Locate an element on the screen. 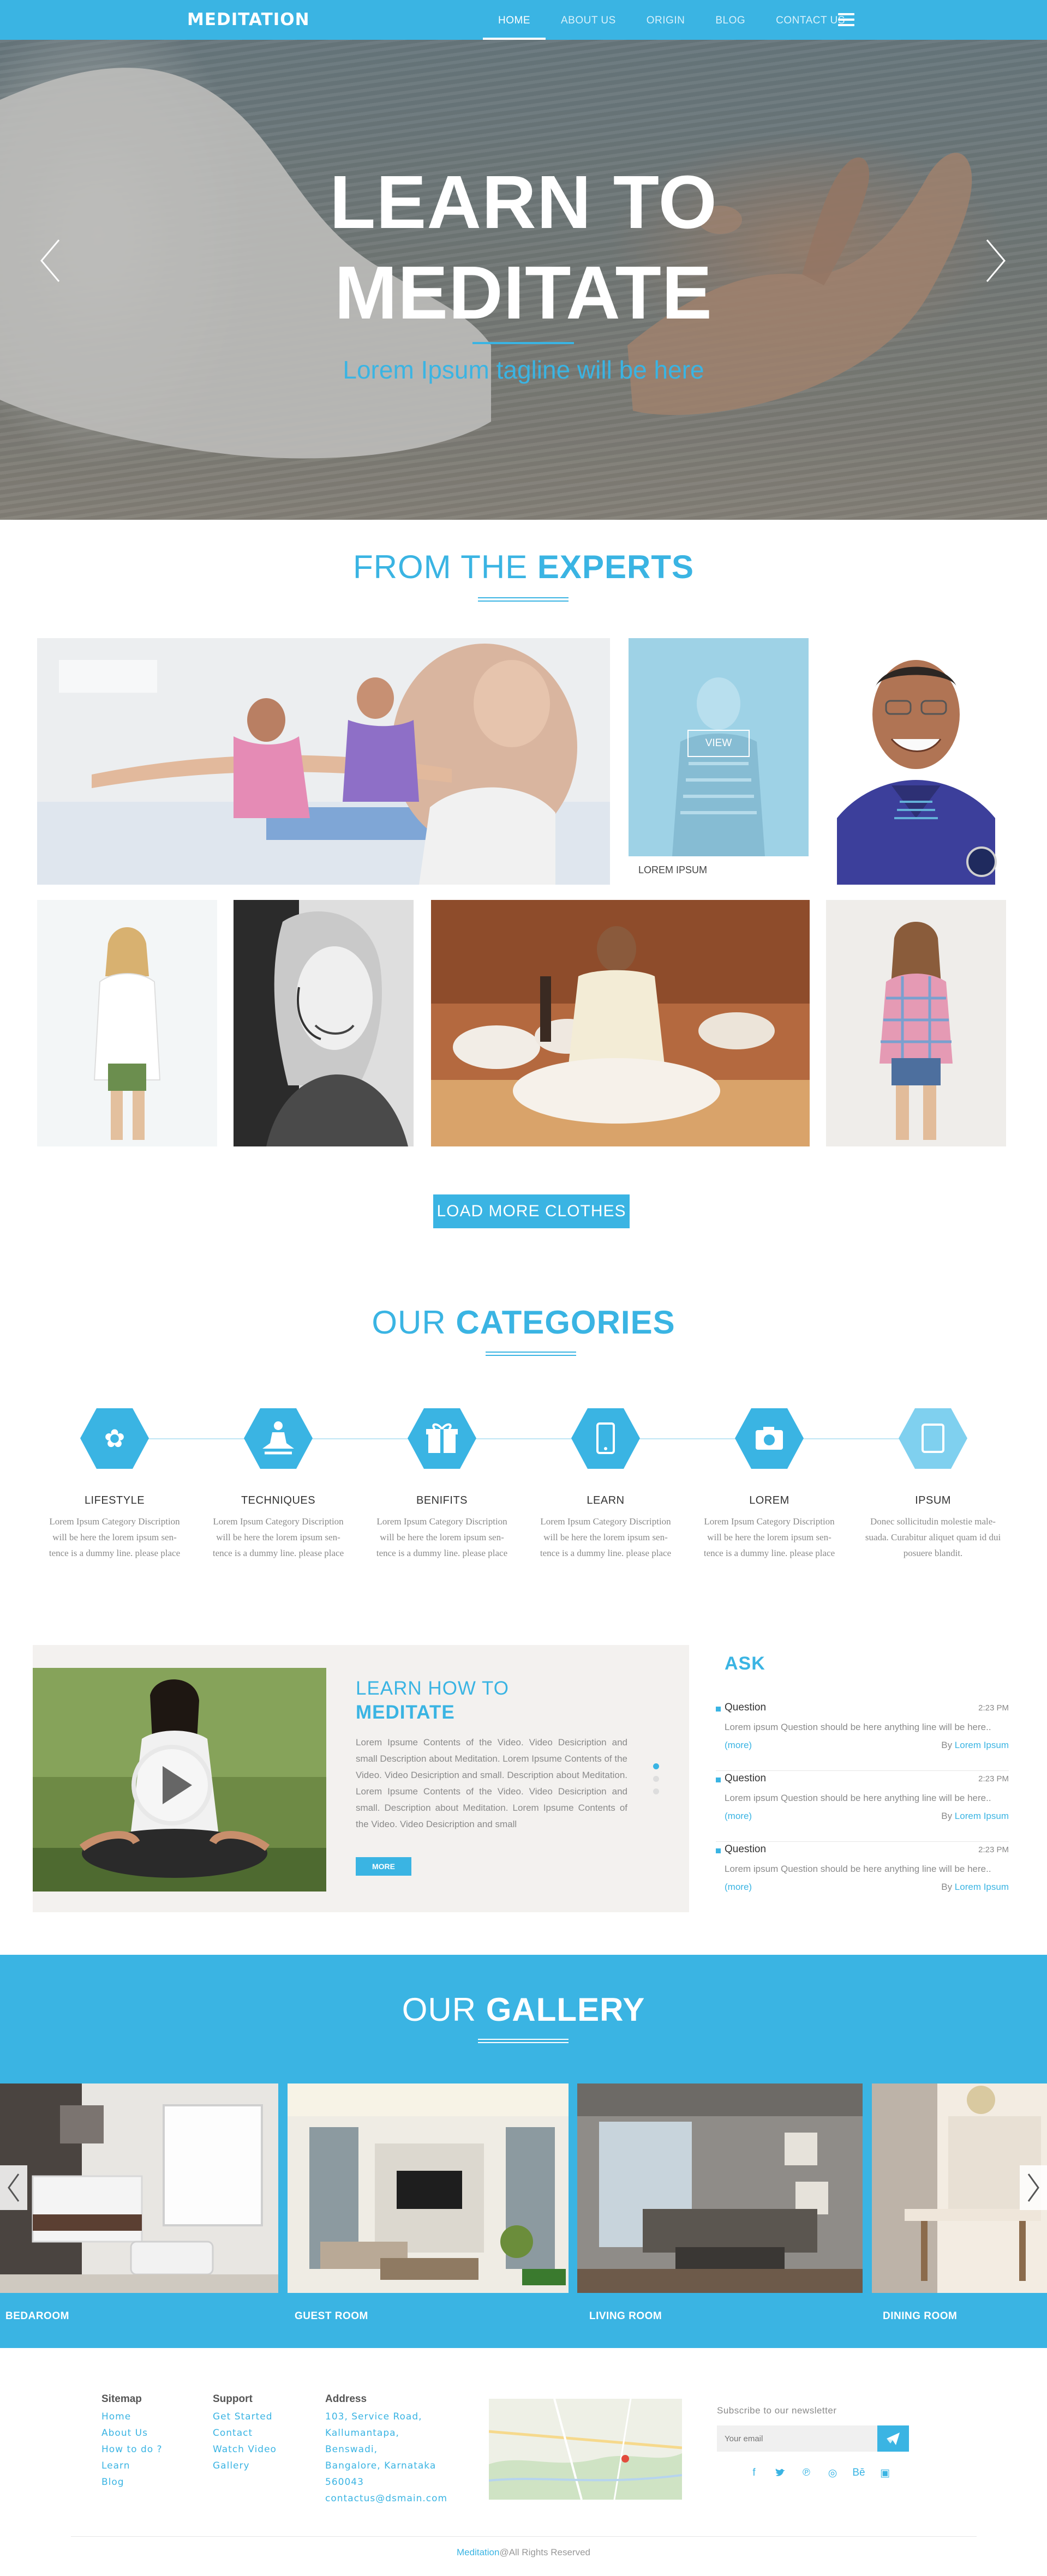  footer-link: Gallery is located at coordinates (245, 2466).